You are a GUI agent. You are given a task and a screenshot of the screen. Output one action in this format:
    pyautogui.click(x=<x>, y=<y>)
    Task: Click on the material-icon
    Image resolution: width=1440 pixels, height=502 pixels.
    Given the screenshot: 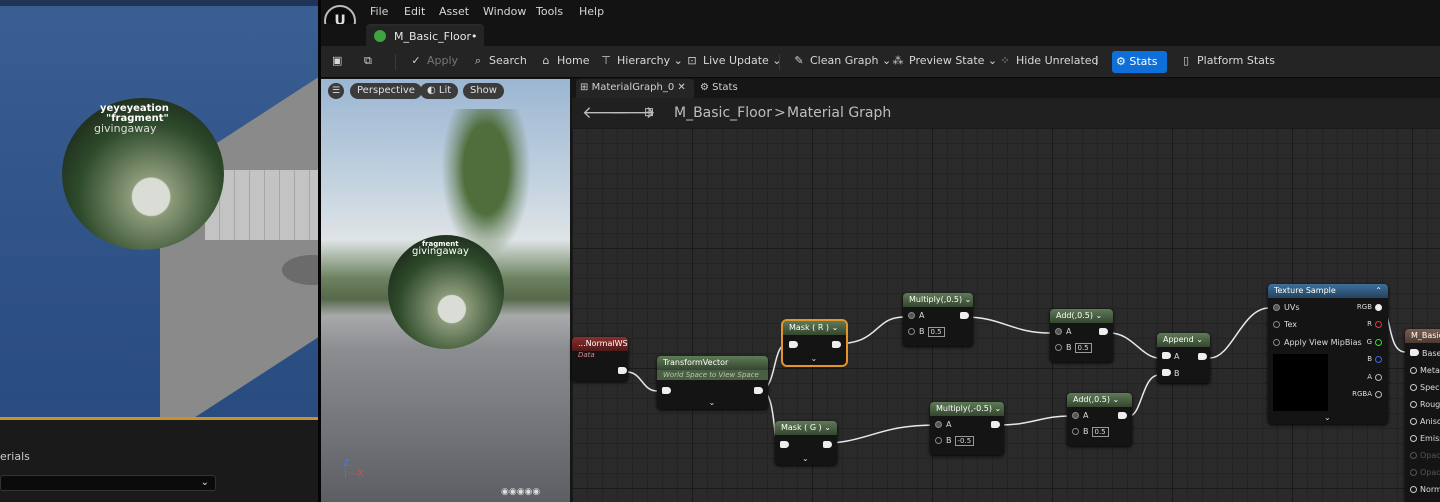 What is the action you would take?
    pyautogui.click(x=380, y=36)
    